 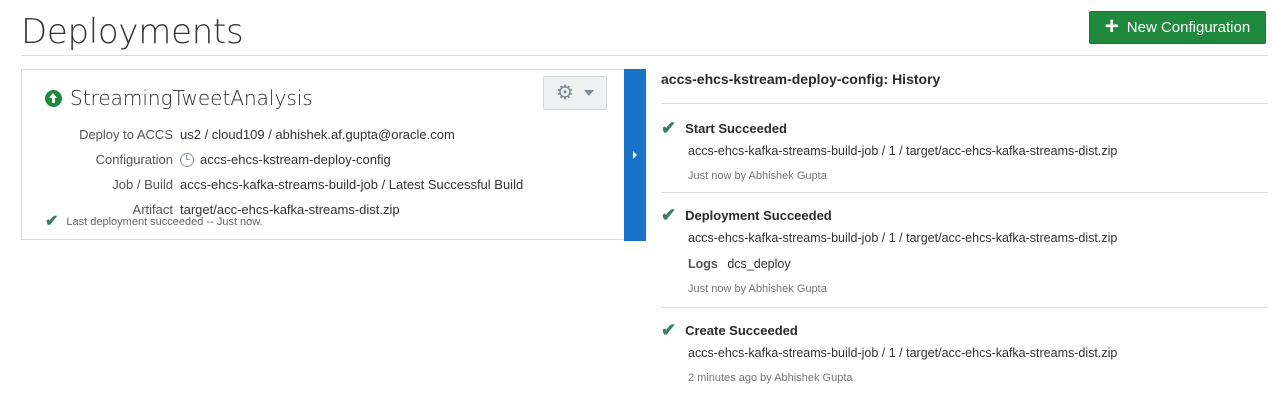 I want to click on history-item-logs: Logs dcs_deploy, so click(x=964, y=264).